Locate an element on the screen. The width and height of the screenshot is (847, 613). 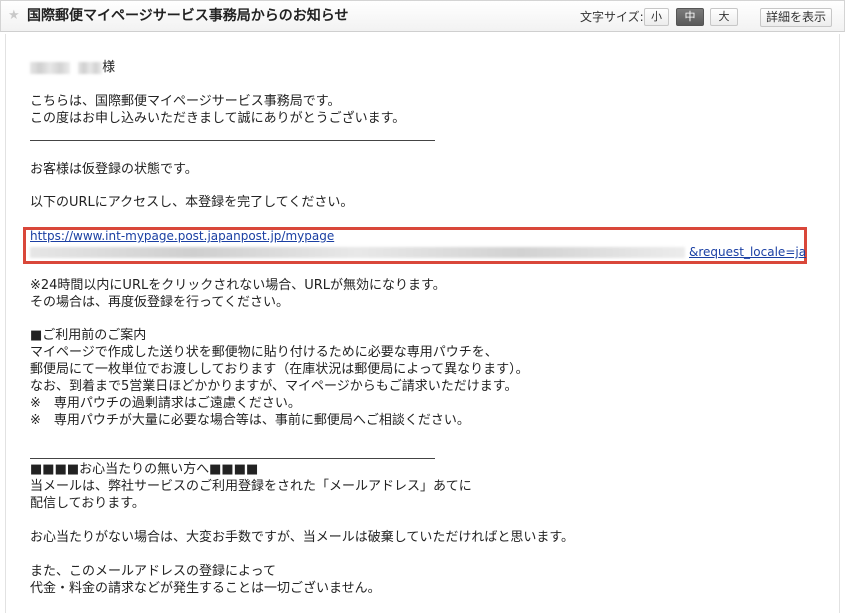
intro-line: こちらは、国際郵便マイページサービス事務局です。 is located at coordinates (185, 101).